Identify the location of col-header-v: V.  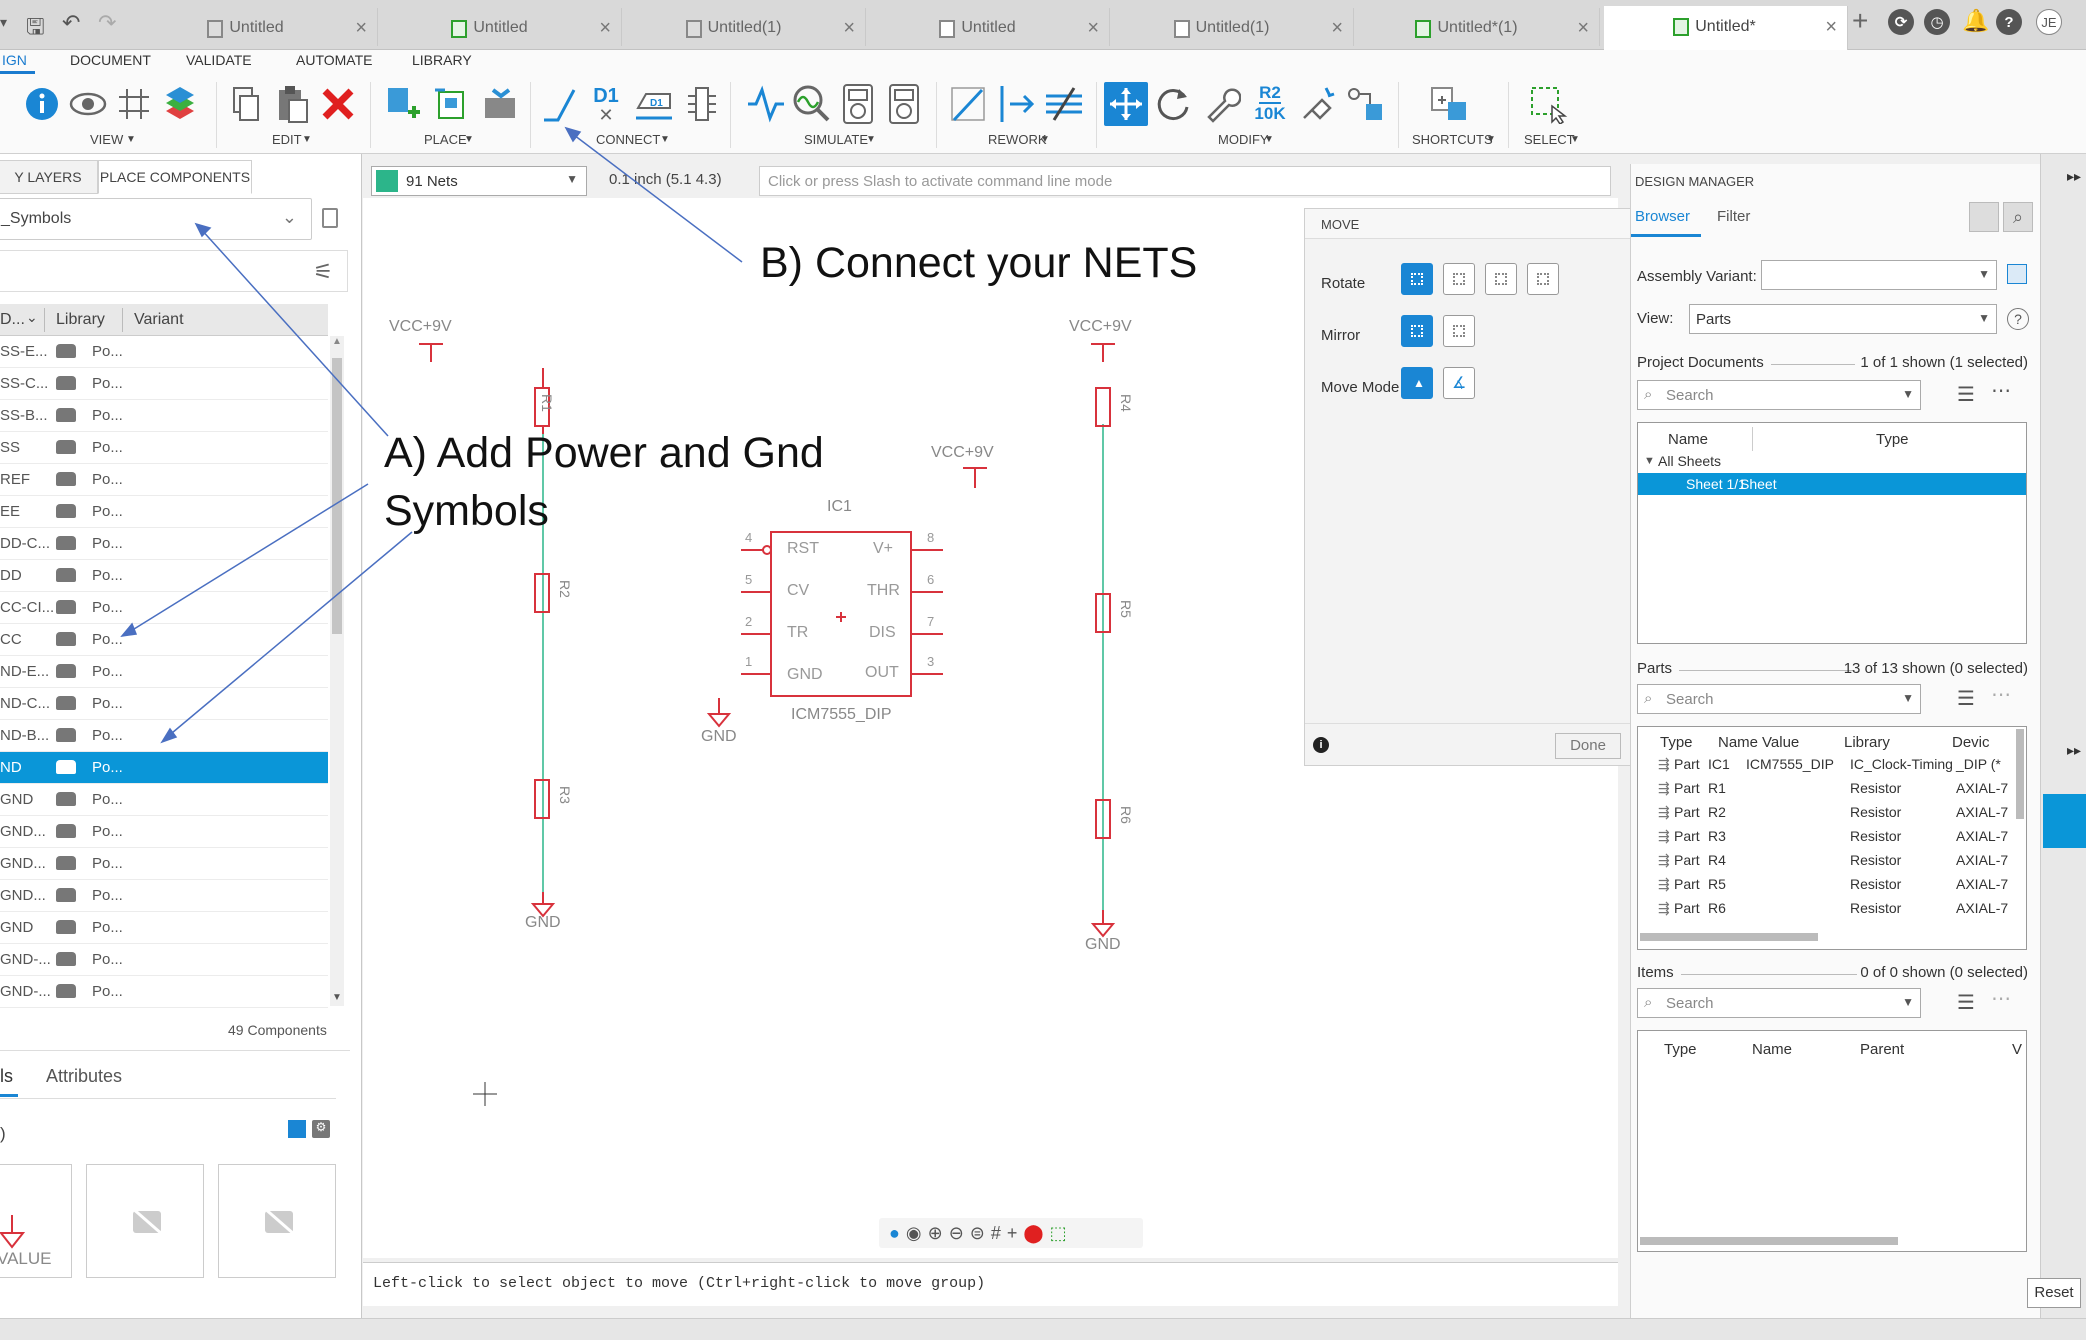
(2017, 1049).